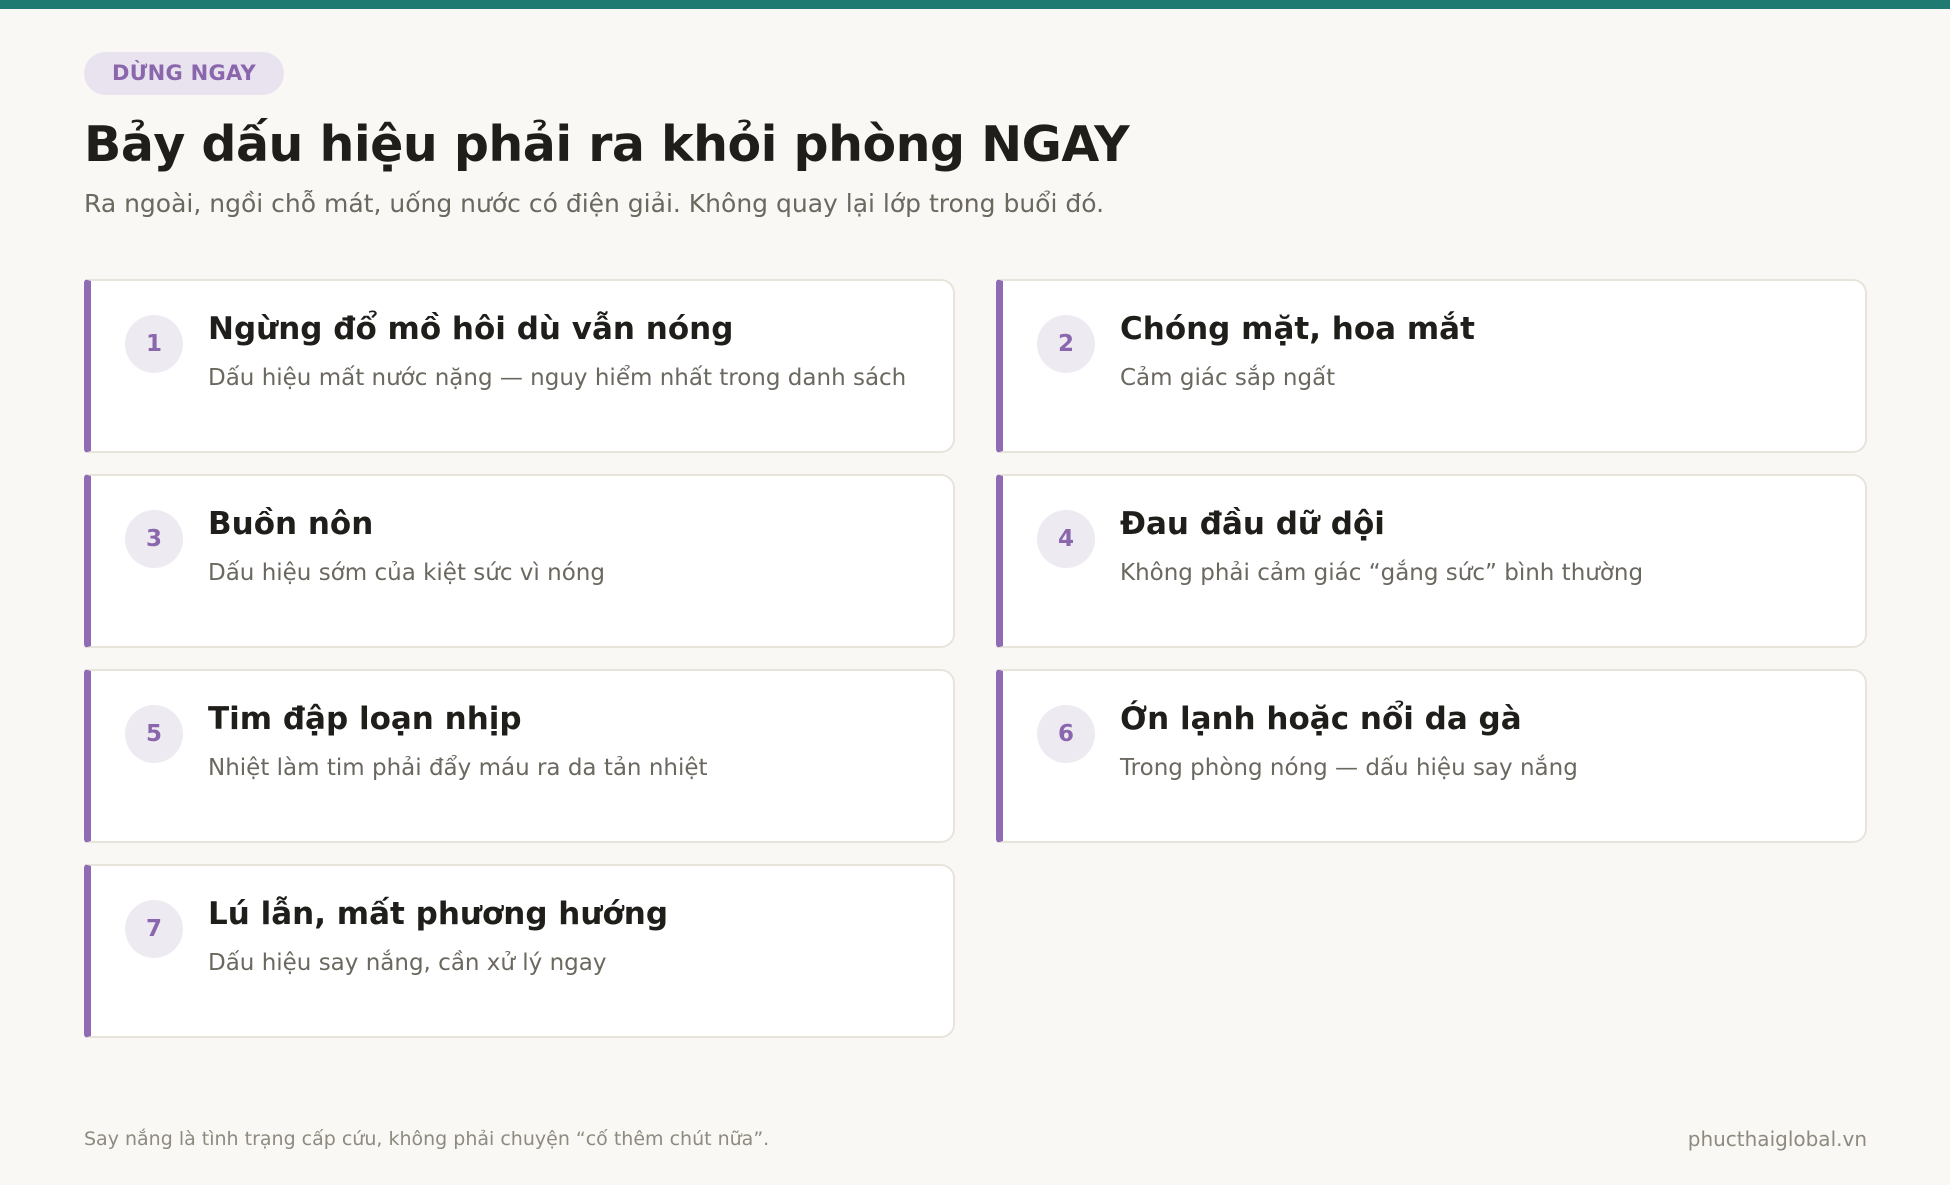 This screenshot has width=1950, height=1185. I want to click on sign-title: Buồn nôn, so click(291, 524).